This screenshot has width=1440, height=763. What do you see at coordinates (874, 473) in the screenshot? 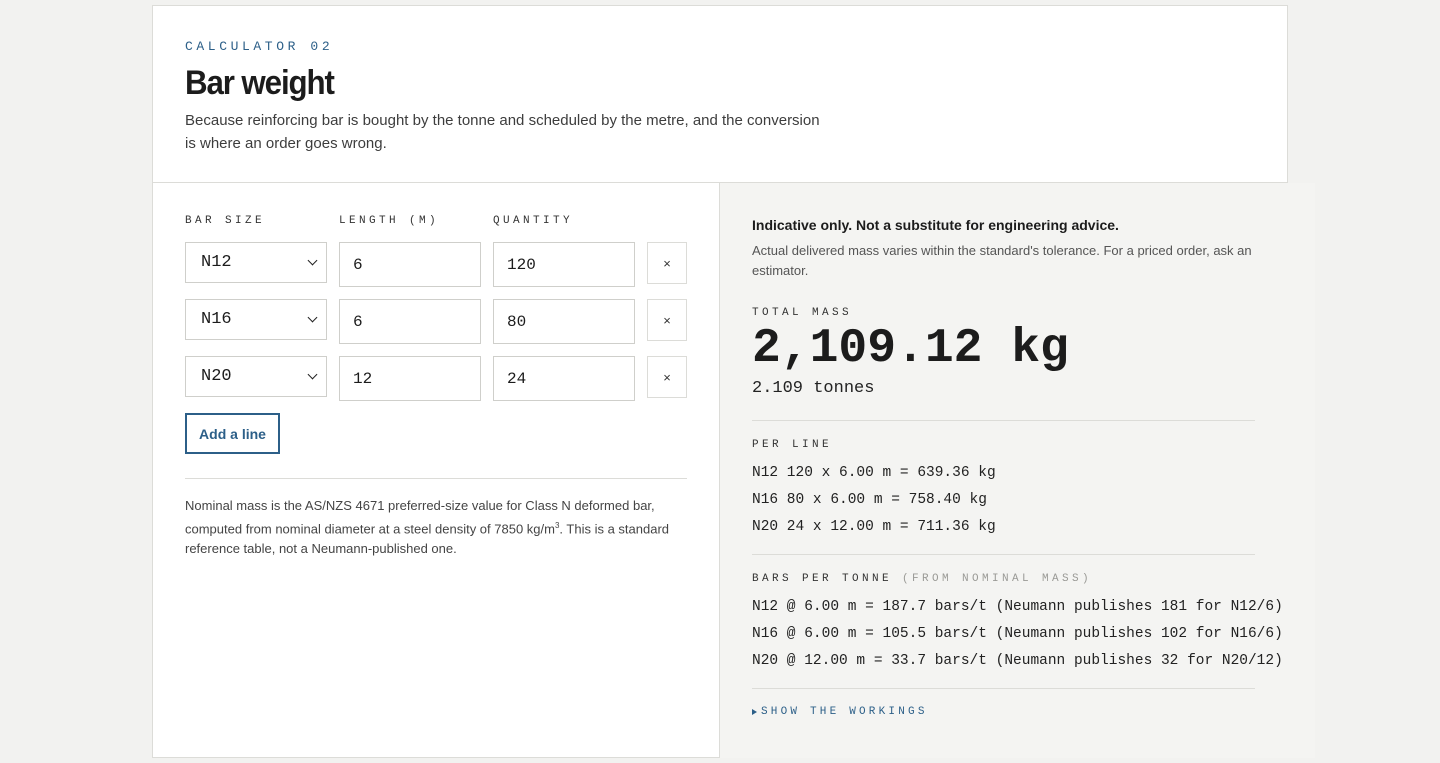
I see `per-line-item: N12 120 x 6.00 m = 639.36 kg` at bounding box center [874, 473].